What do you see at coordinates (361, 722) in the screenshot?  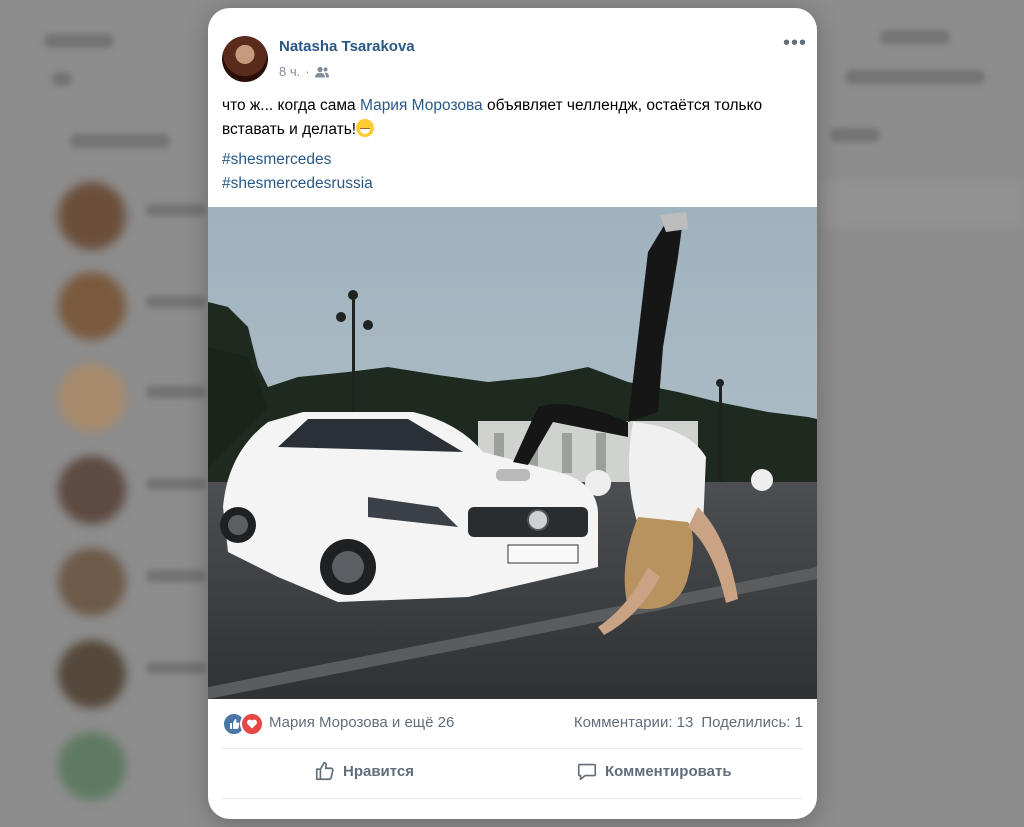 I see `likers-text: Мария Морозова и ещё 26` at bounding box center [361, 722].